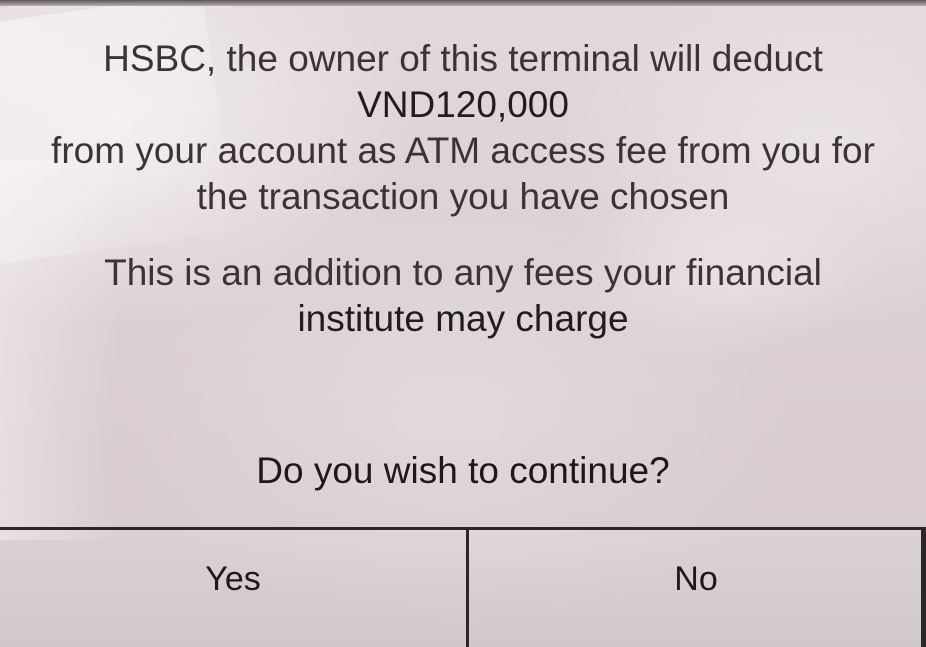  Describe the element at coordinates (463, 470) in the screenshot. I see `continue-question: Do you wish to continue?` at that location.